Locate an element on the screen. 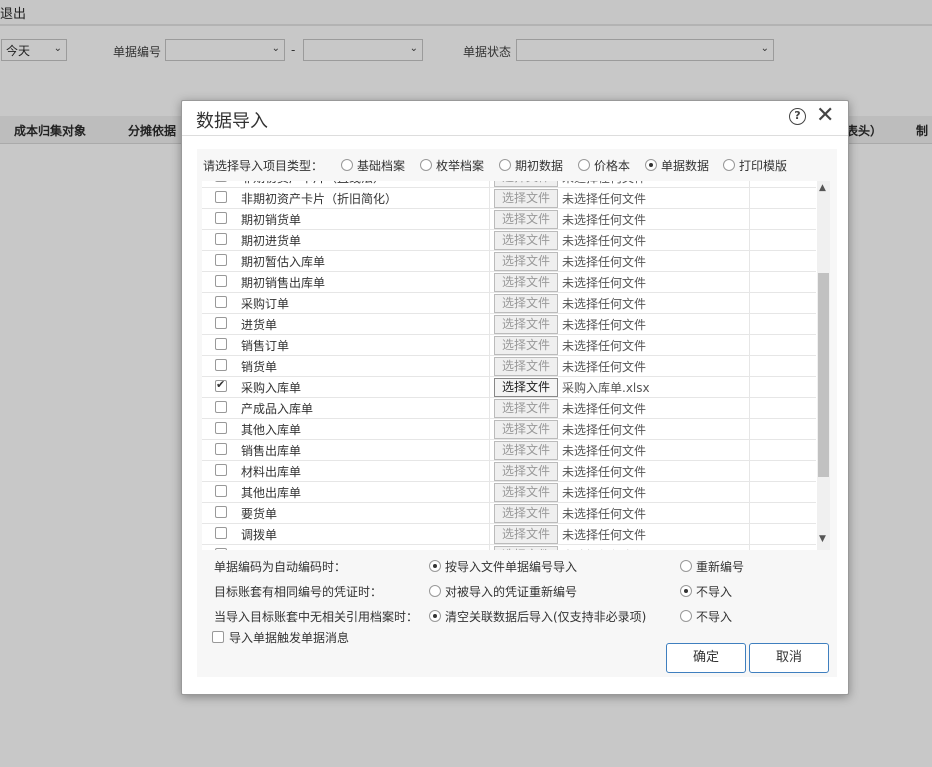 This screenshot has width=932, height=767. exit-button: 退出 is located at coordinates (13, 12).